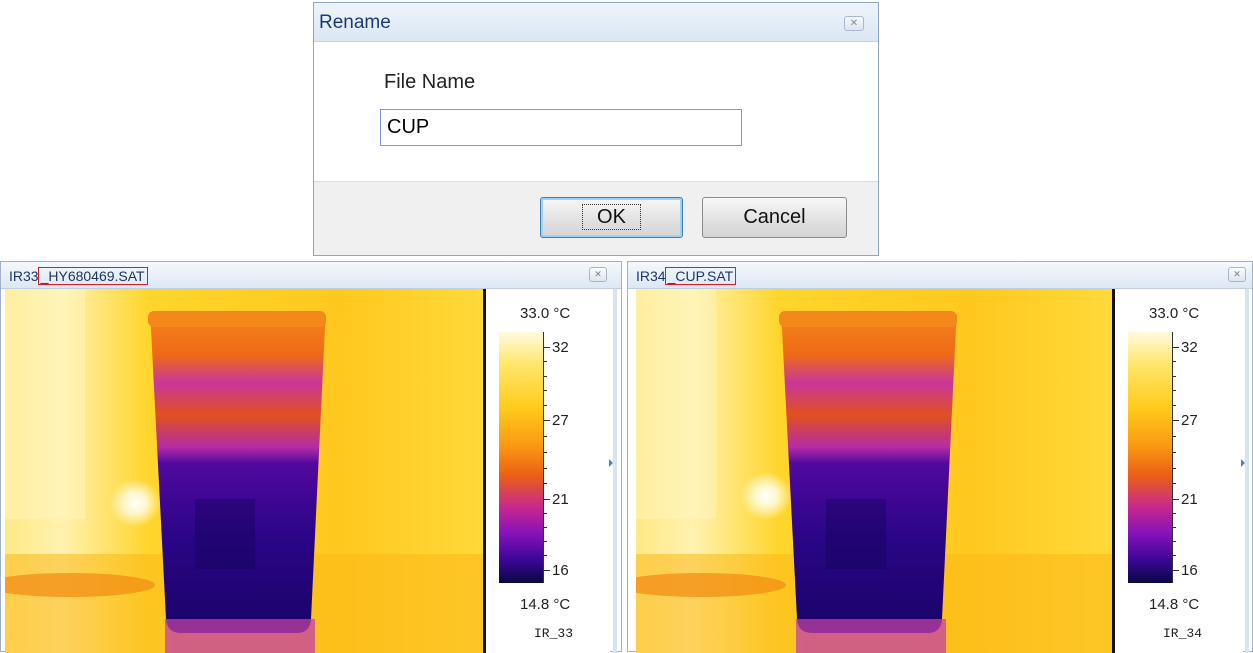  I want to click on window-title: IR34 _CUP.SAT, so click(686, 276).